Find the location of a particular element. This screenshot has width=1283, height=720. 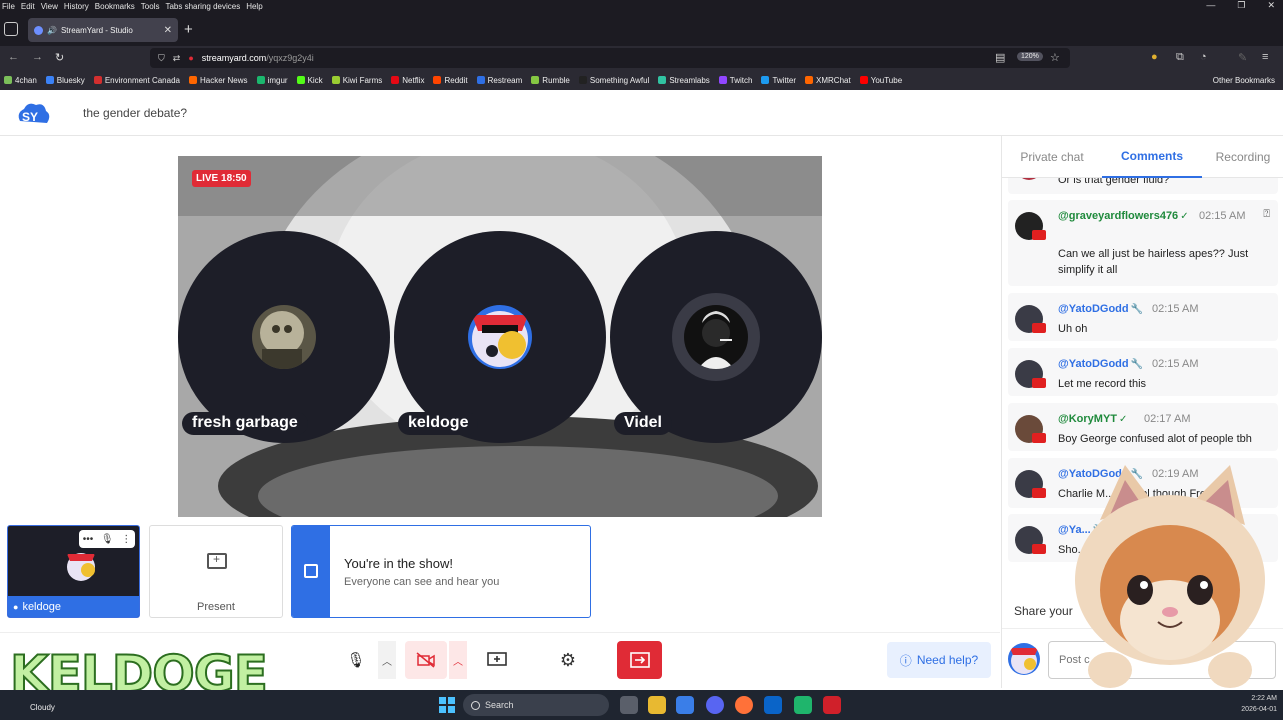

shield-icon: ⛉ is located at coordinates (161, 58).